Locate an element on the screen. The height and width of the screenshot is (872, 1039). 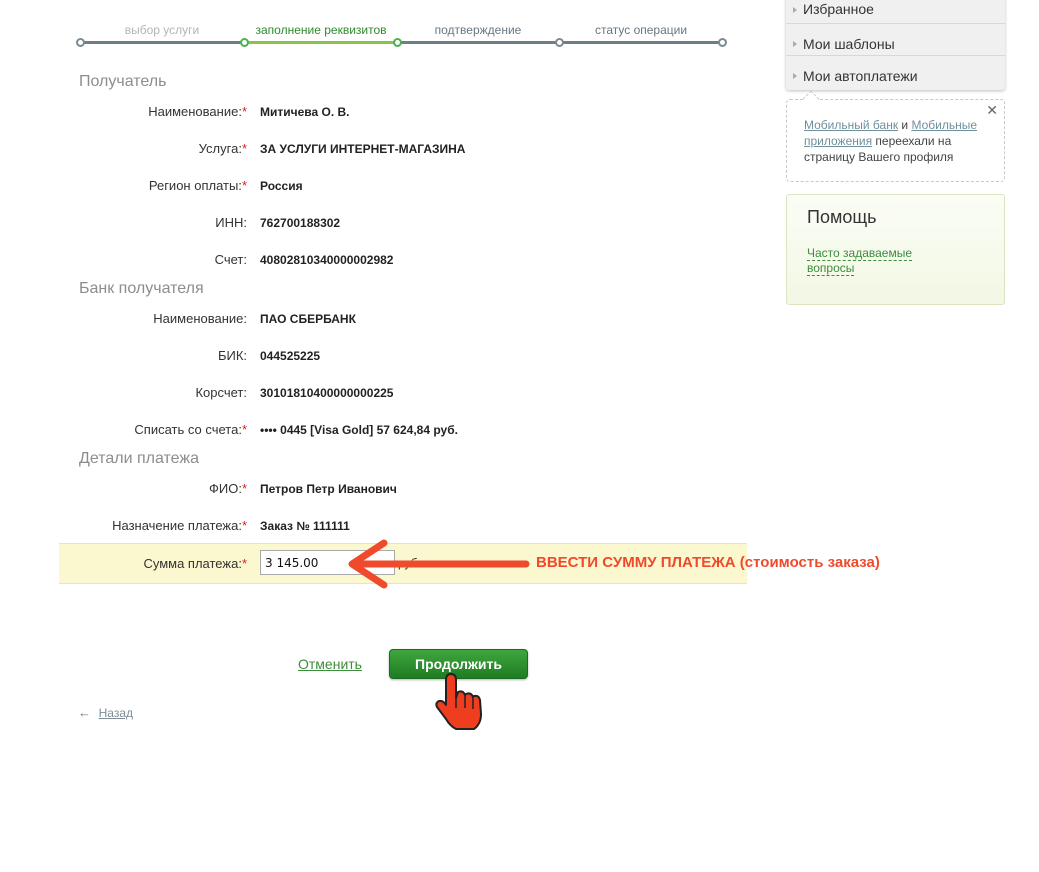
step-label-select-service: выбор услуги is located at coordinates (162, 30).